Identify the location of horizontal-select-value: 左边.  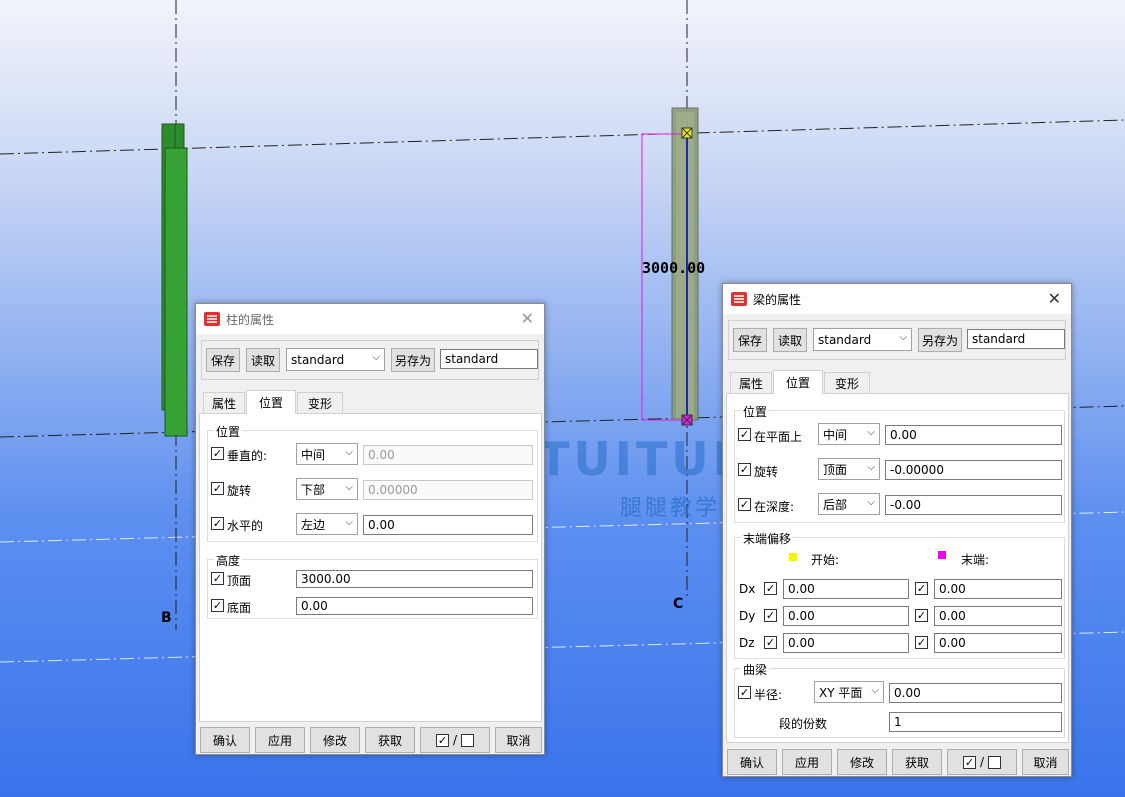
(313, 524).